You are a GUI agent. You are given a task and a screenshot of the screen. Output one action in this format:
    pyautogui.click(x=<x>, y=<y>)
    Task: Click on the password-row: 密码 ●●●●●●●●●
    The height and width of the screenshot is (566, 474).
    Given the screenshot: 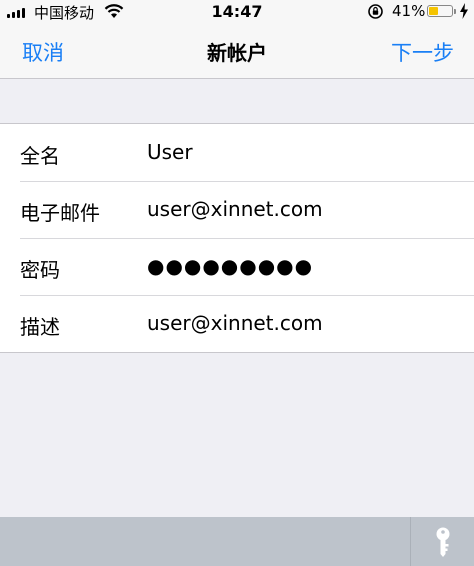 What is the action you would take?
    pyautogui.click(x=237, y=266)
    